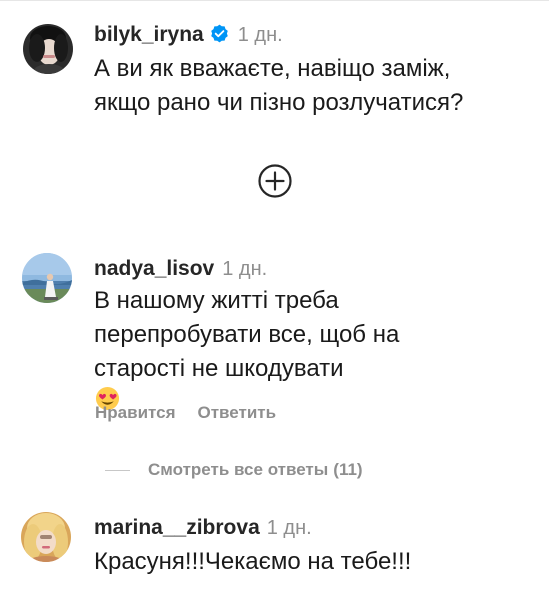  I want to click on reply-button: Ответить, so click(237, 413).